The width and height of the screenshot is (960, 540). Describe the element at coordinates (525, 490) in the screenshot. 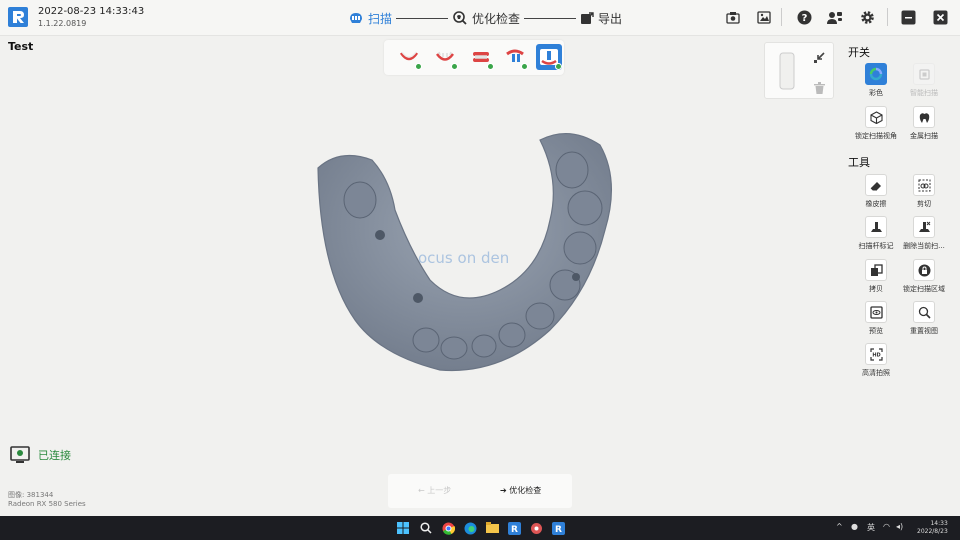

I see `next-step-label: 优化检查` at that location.